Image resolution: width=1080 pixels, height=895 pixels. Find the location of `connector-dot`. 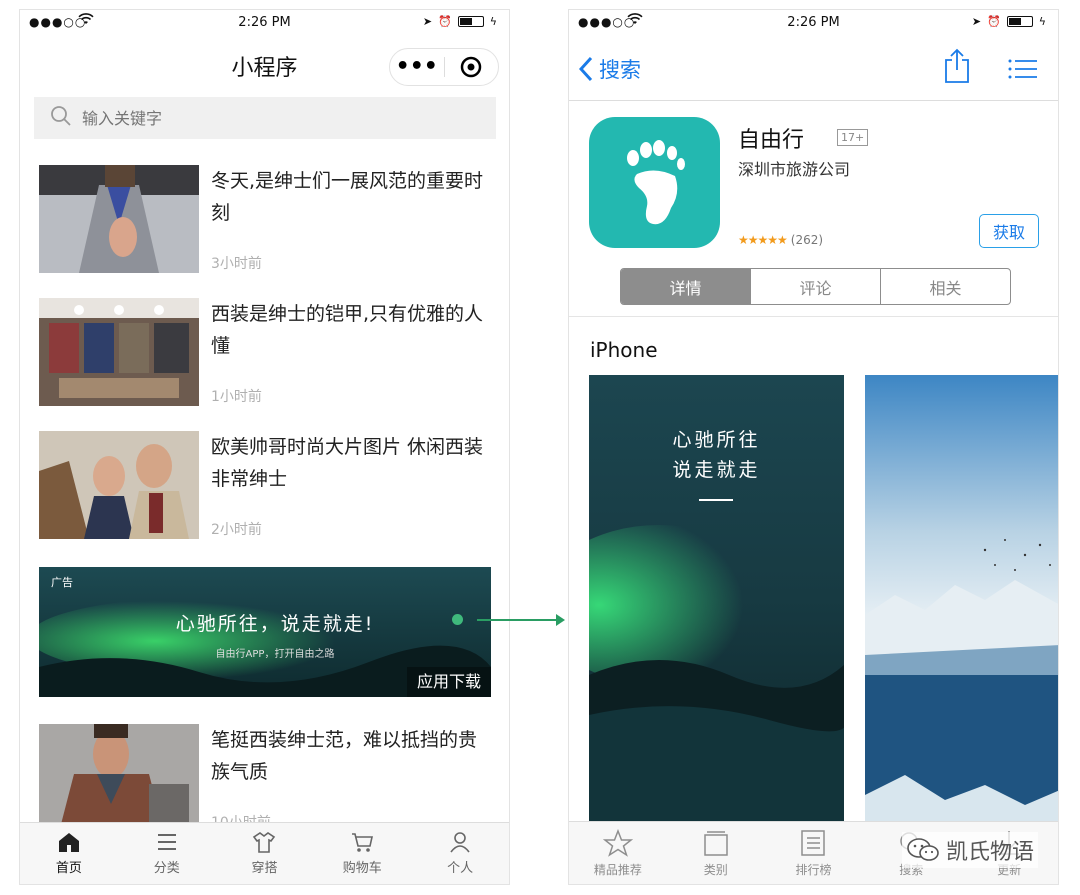

connector-dot is located at coordinates (457, 619).